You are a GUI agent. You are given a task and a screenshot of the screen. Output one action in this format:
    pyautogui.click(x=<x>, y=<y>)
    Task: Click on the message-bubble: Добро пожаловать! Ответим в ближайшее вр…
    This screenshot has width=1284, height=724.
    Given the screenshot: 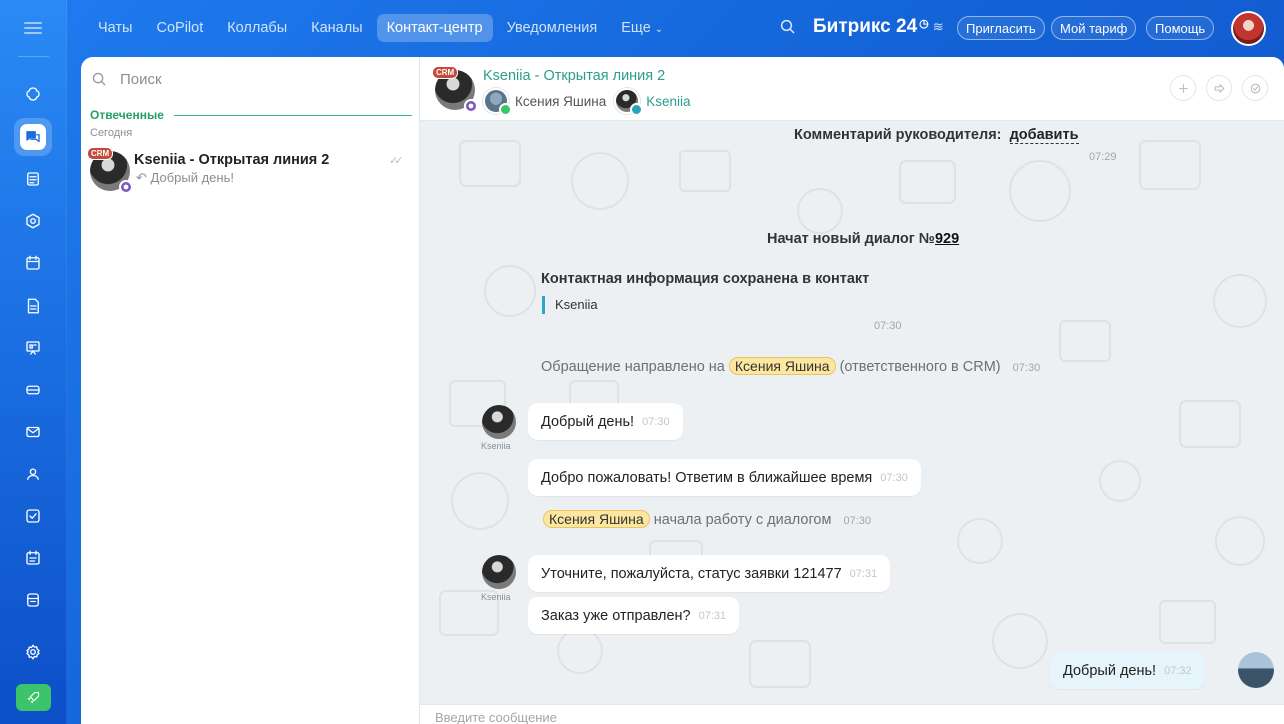 What is the action you would take?
    pyautogui.click(x=724, y=477)
    